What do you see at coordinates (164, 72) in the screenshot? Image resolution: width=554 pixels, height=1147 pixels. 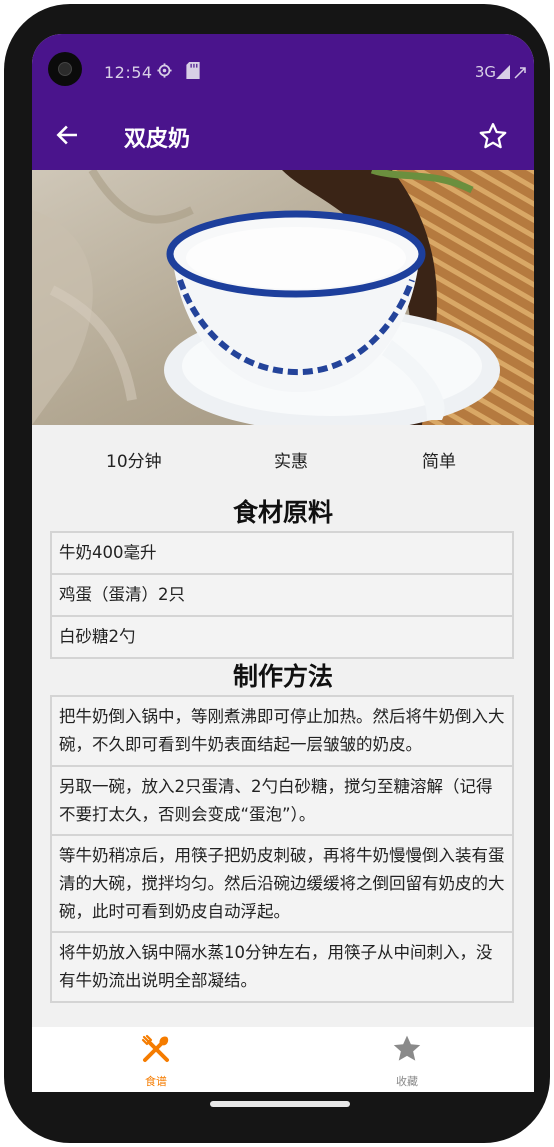 I see `settings-status-icon` at bounding box center [164, 72].